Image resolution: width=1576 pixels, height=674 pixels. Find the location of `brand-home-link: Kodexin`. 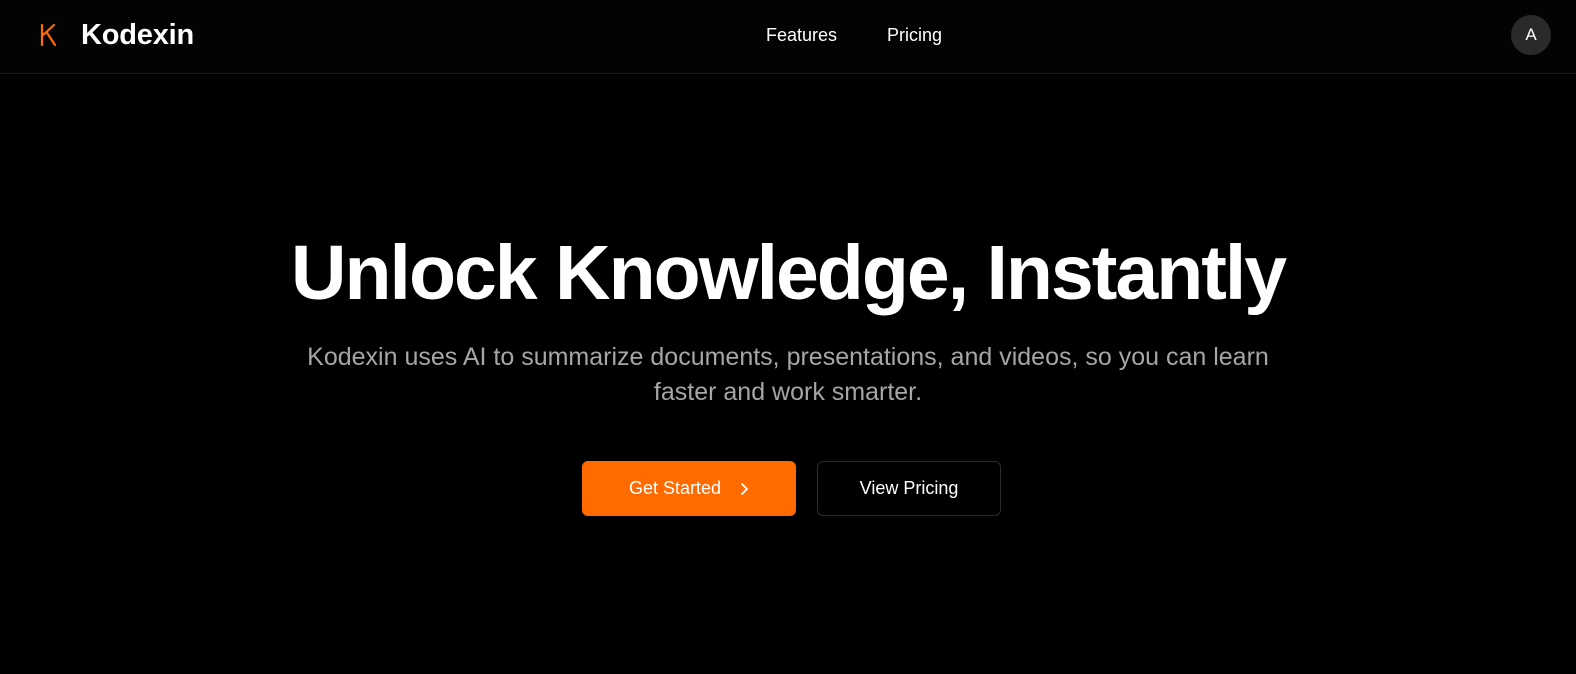

brand-home-link: Kodexin is located at coordinates (116, 35).